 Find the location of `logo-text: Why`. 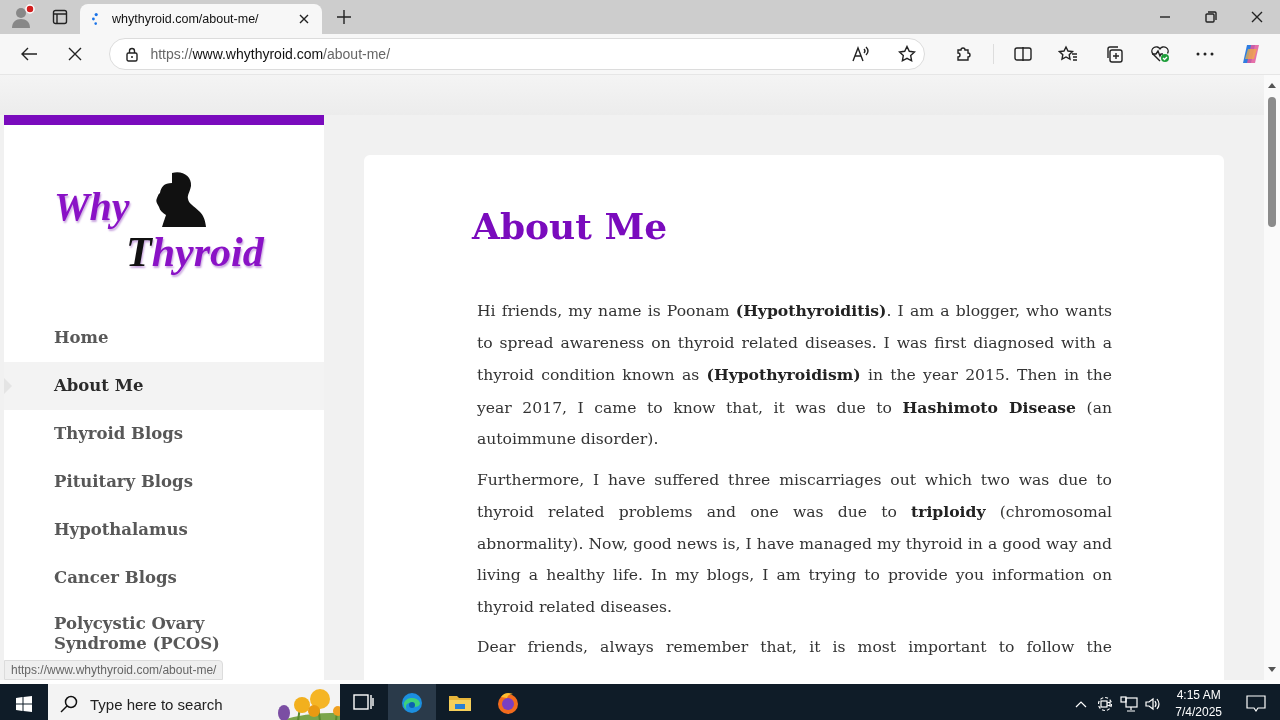

logo-text: Why is located at coordinates (92, 207).